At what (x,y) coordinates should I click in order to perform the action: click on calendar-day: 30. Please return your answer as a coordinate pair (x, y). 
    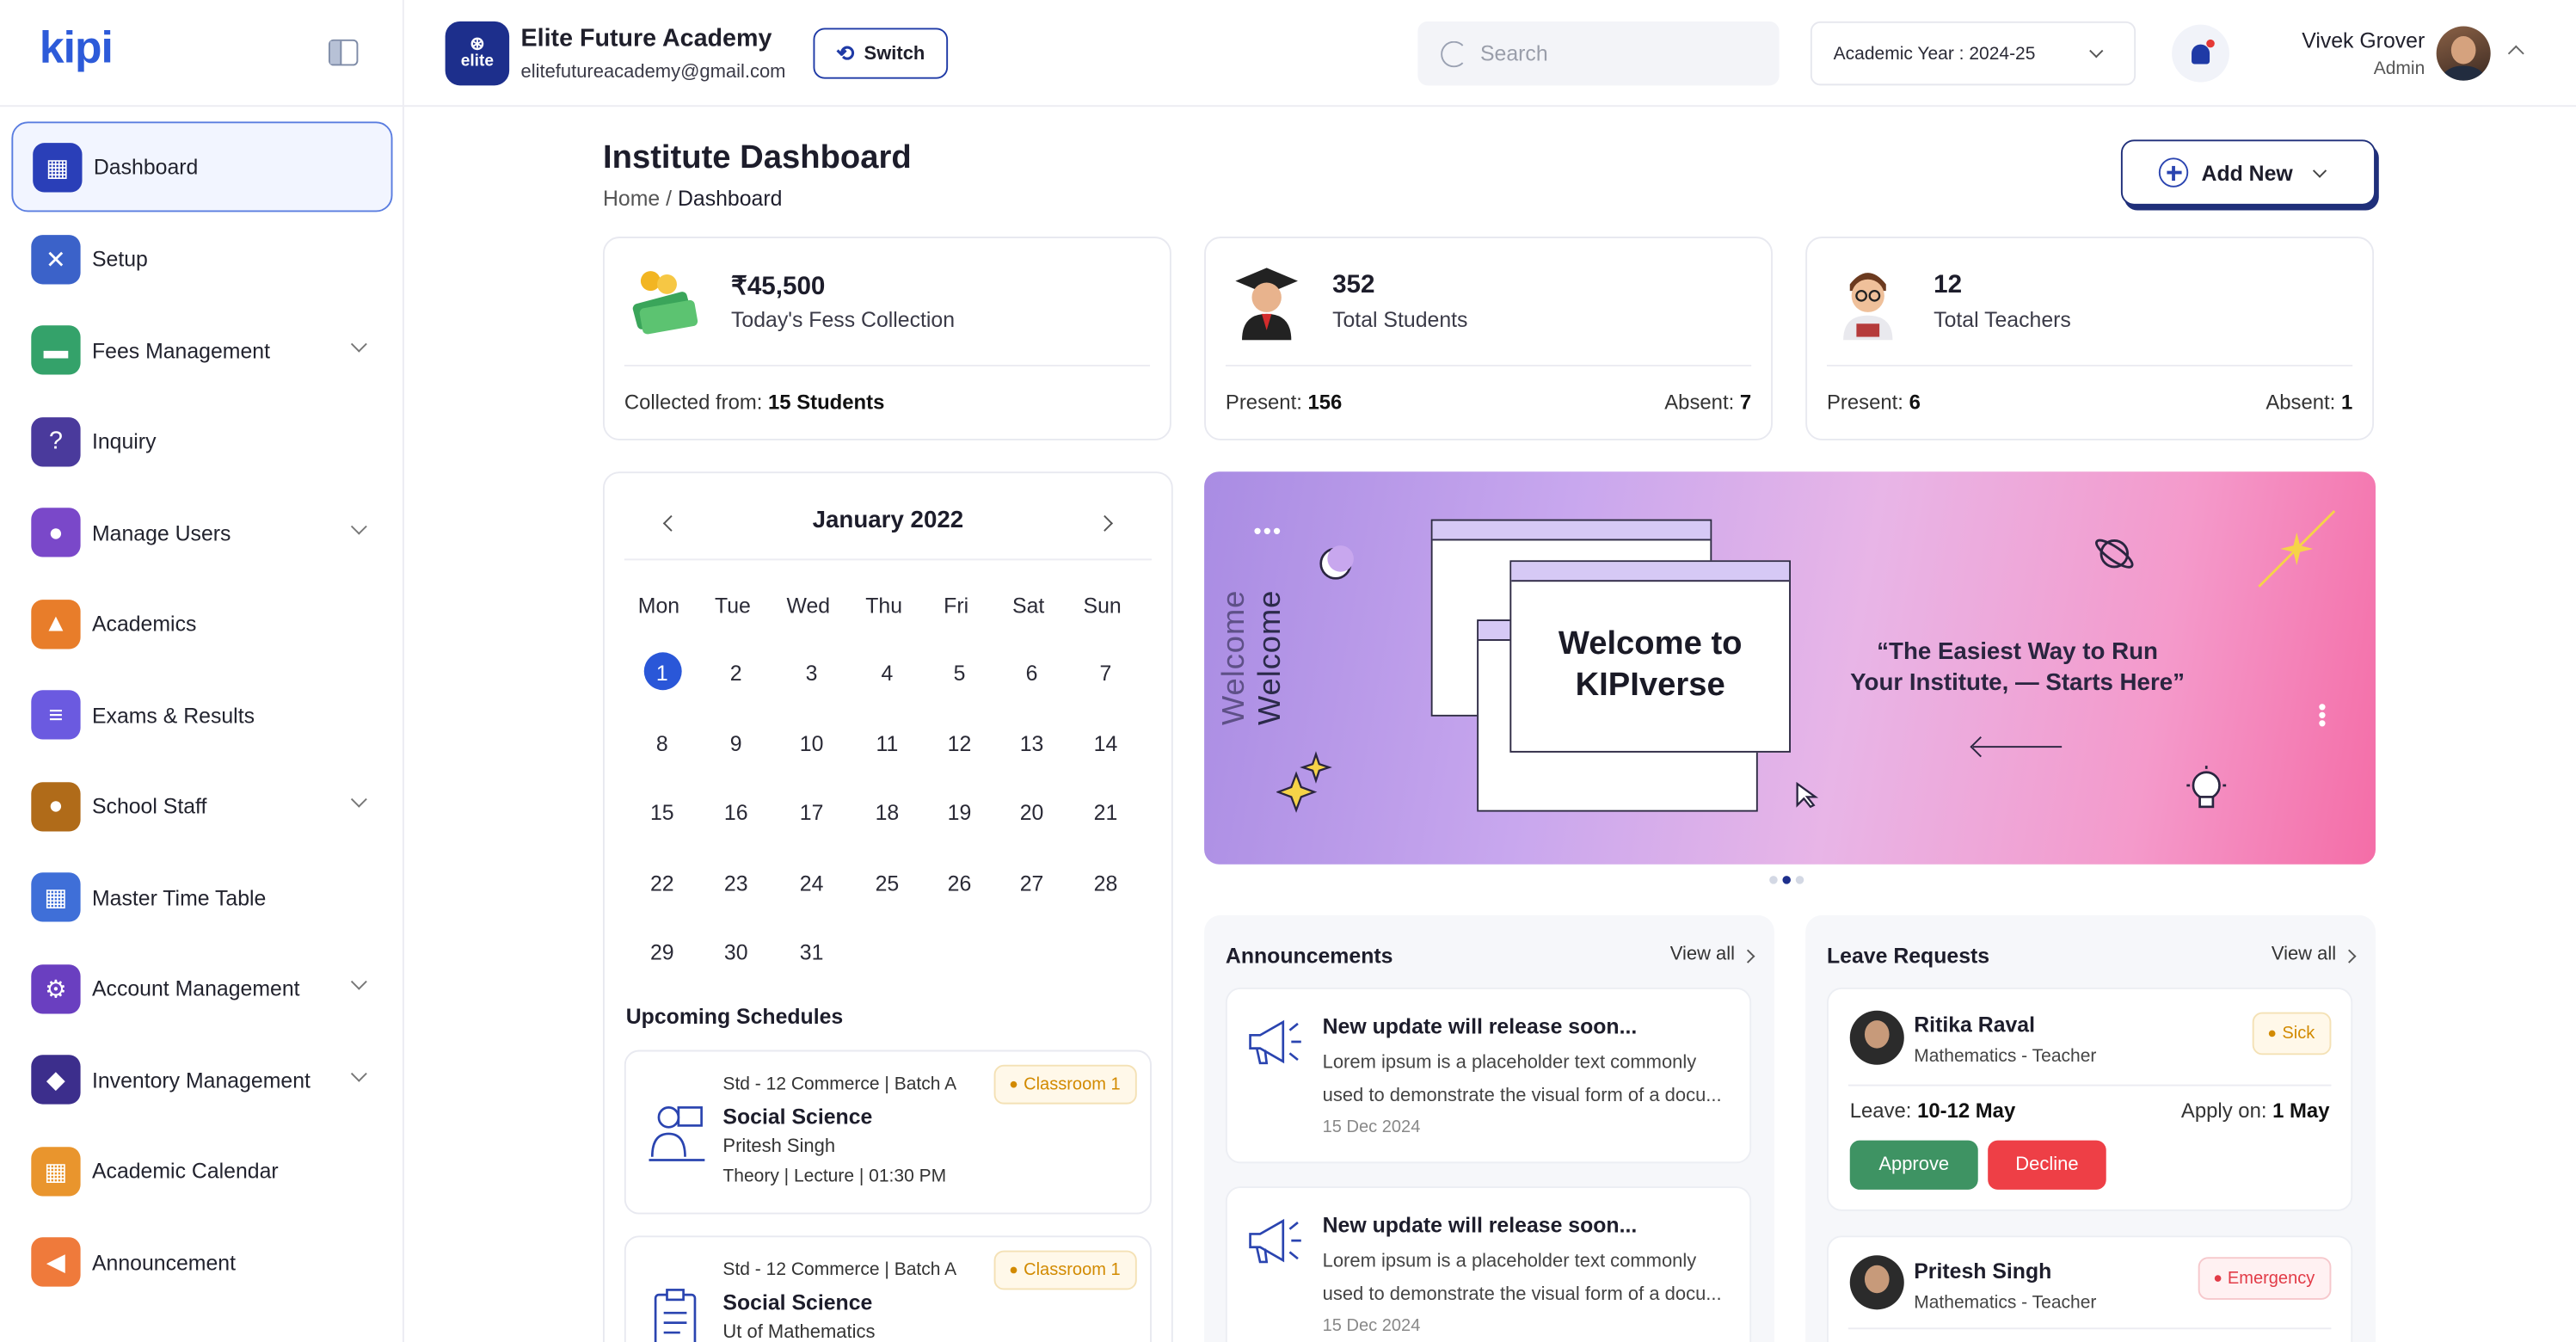
    Looking at the image, I should click on (736, 953).